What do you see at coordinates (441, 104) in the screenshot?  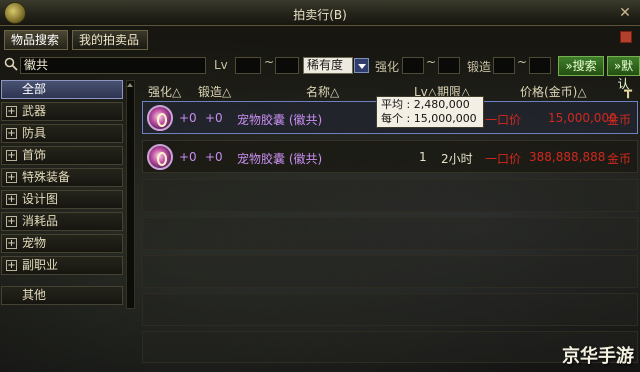 I see `tooltip-average-value: 2,480,000` at bounding box center [441, 104].